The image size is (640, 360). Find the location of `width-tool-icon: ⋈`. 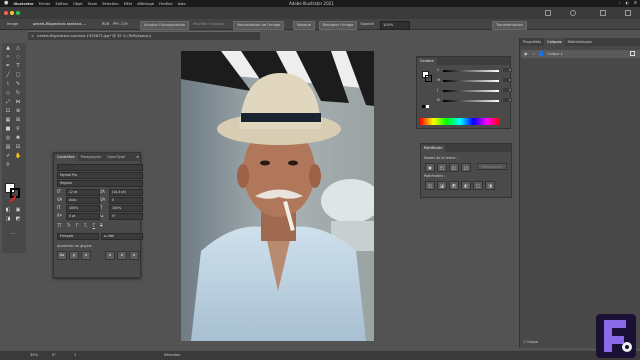

width-tool-icon: ⋈ is located at coordinates (18, 102).